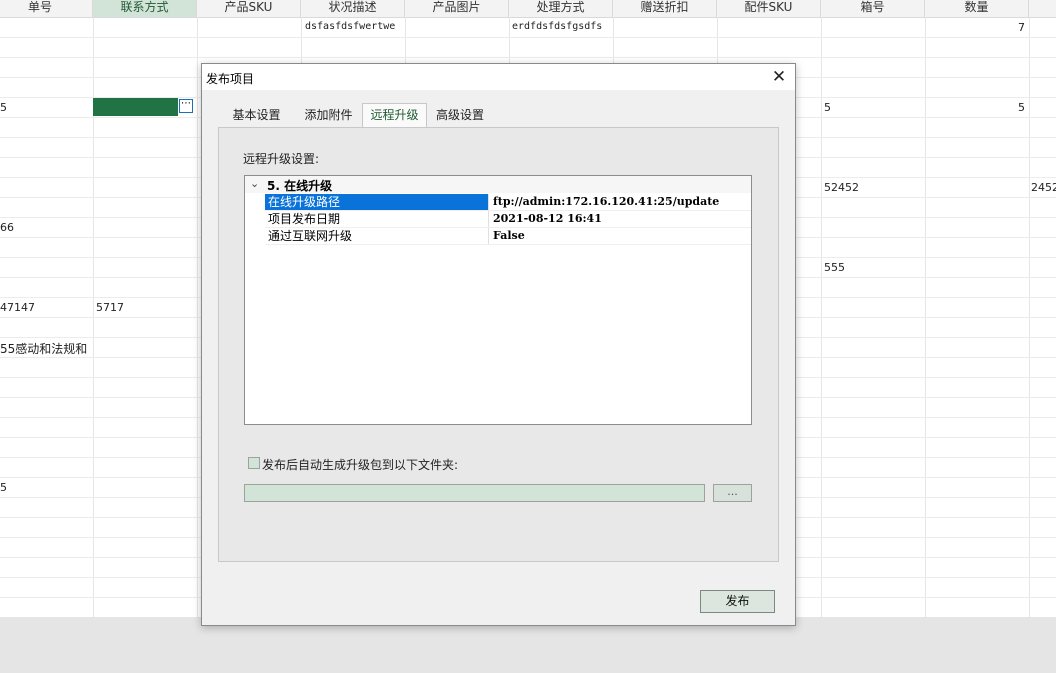 This screenshot has width=1056, height=673. I want to click on property-row-publish-date: 项目发布日期 2021-08-12 16:41, so click(508, 219).